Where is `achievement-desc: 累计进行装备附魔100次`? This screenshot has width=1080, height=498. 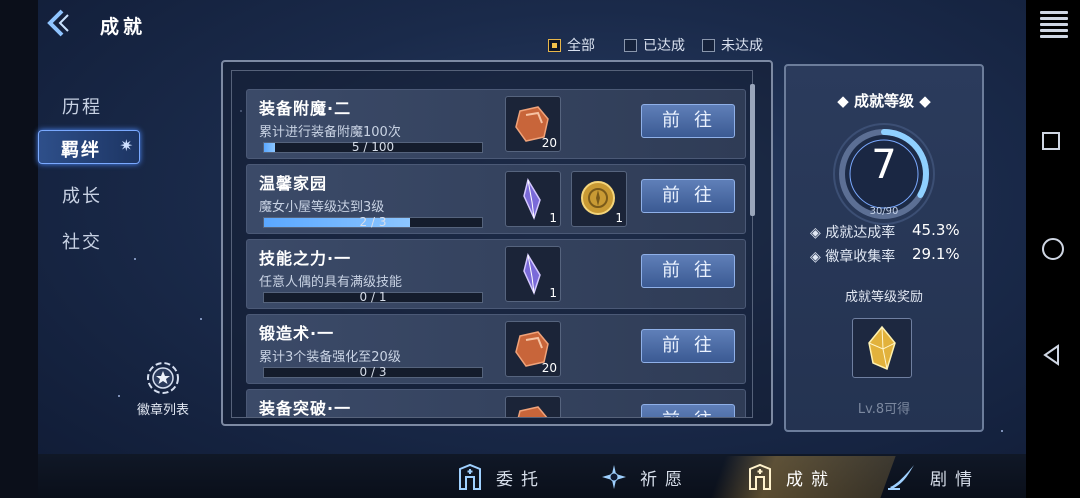 achievement-desc: 累计进行装备附魔100次 is located at coordinates (330, 132).